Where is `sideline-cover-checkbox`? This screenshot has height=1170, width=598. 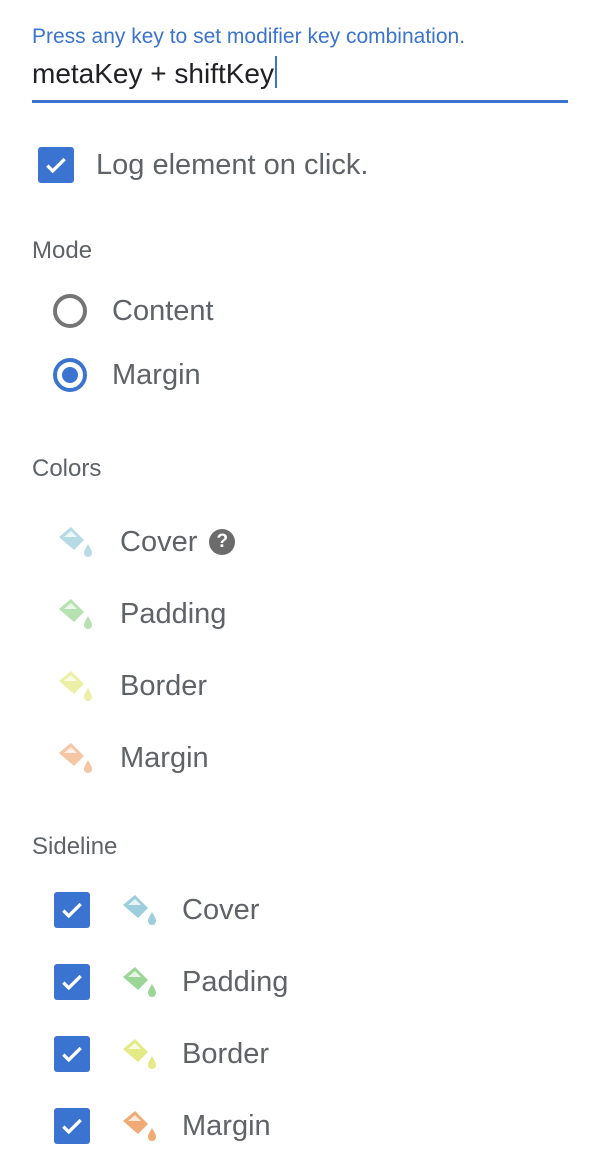
sideline-cover-checkbox is located at coordinates (72, 910).